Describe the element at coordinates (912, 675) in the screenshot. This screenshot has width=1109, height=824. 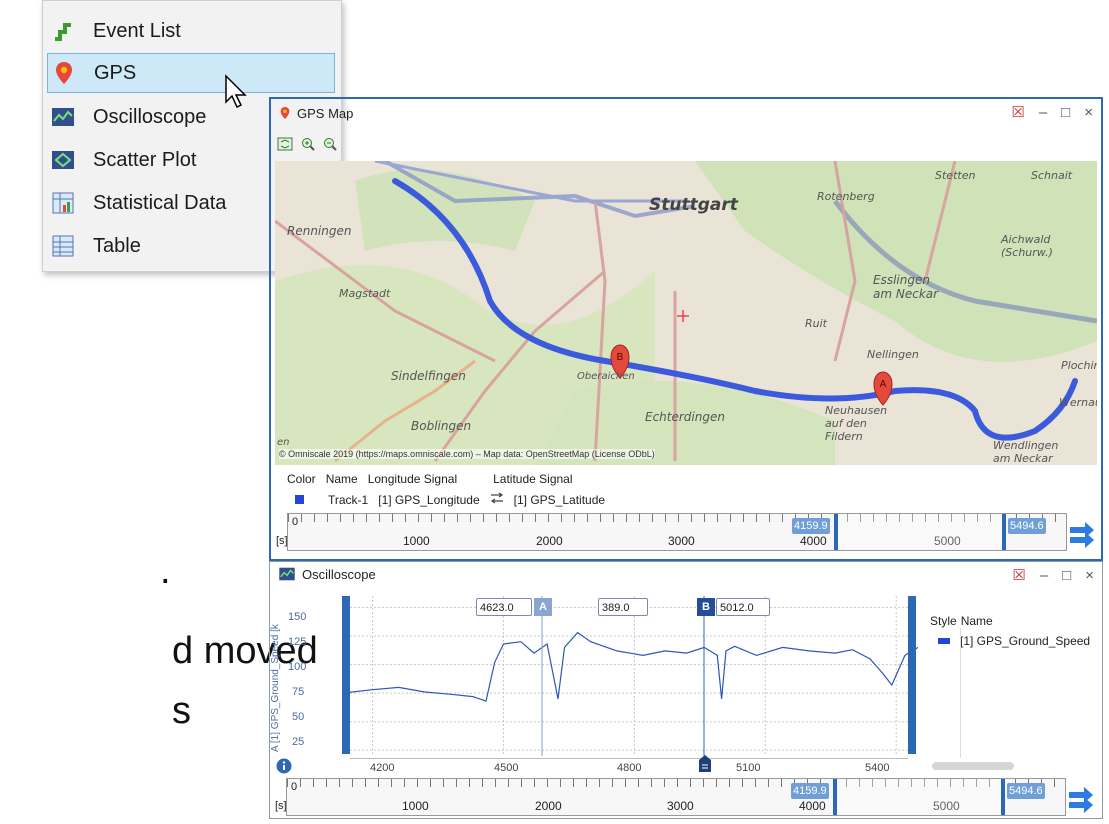
I see `plot-right-handle` at that location.